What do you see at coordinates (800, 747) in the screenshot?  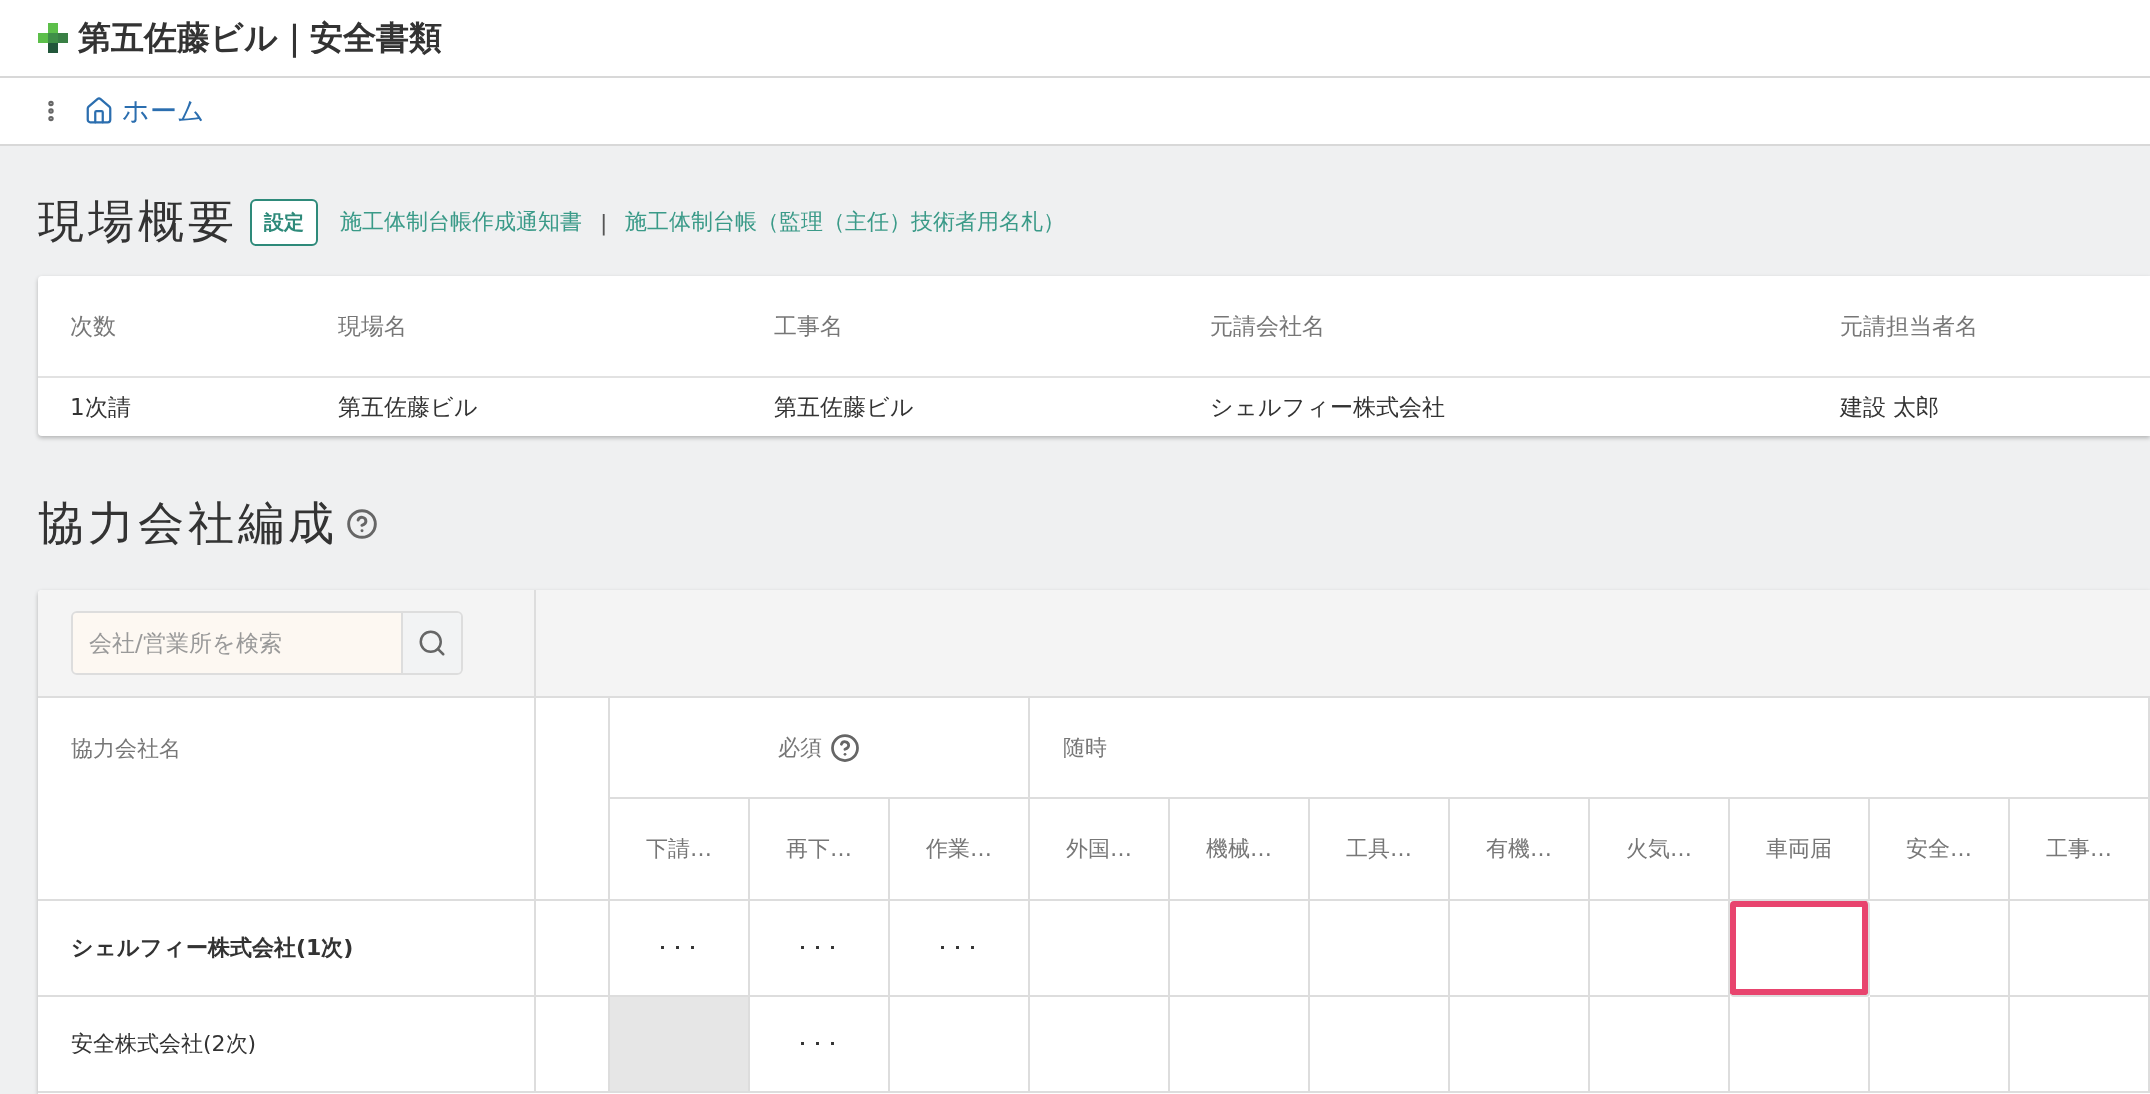 I see `group-label: 必須` at bounding box center [800, 747].